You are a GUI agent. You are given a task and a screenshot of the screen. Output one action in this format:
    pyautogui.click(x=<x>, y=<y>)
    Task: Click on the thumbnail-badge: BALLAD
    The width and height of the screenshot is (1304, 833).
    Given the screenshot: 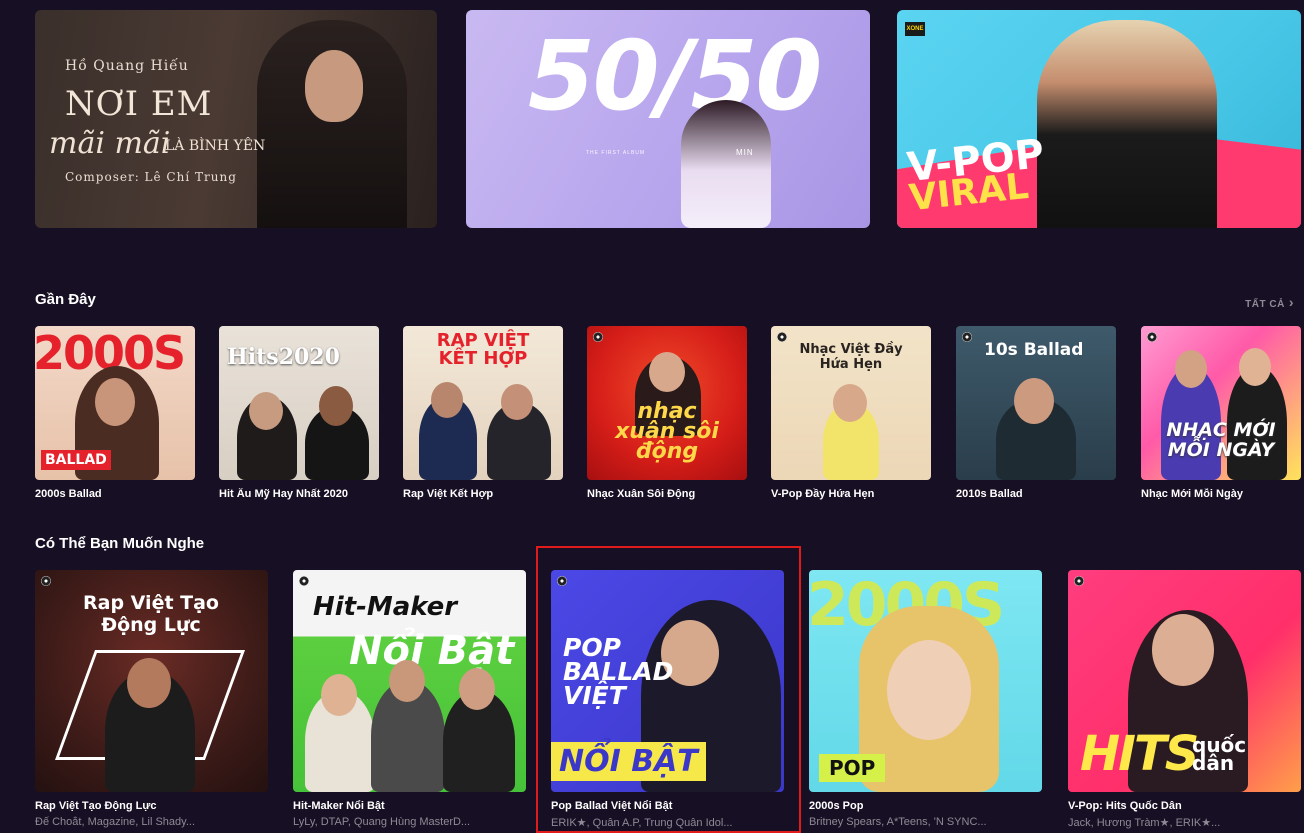 What is the action you would take?
    pyautogui.click(x=76, y=460)
    